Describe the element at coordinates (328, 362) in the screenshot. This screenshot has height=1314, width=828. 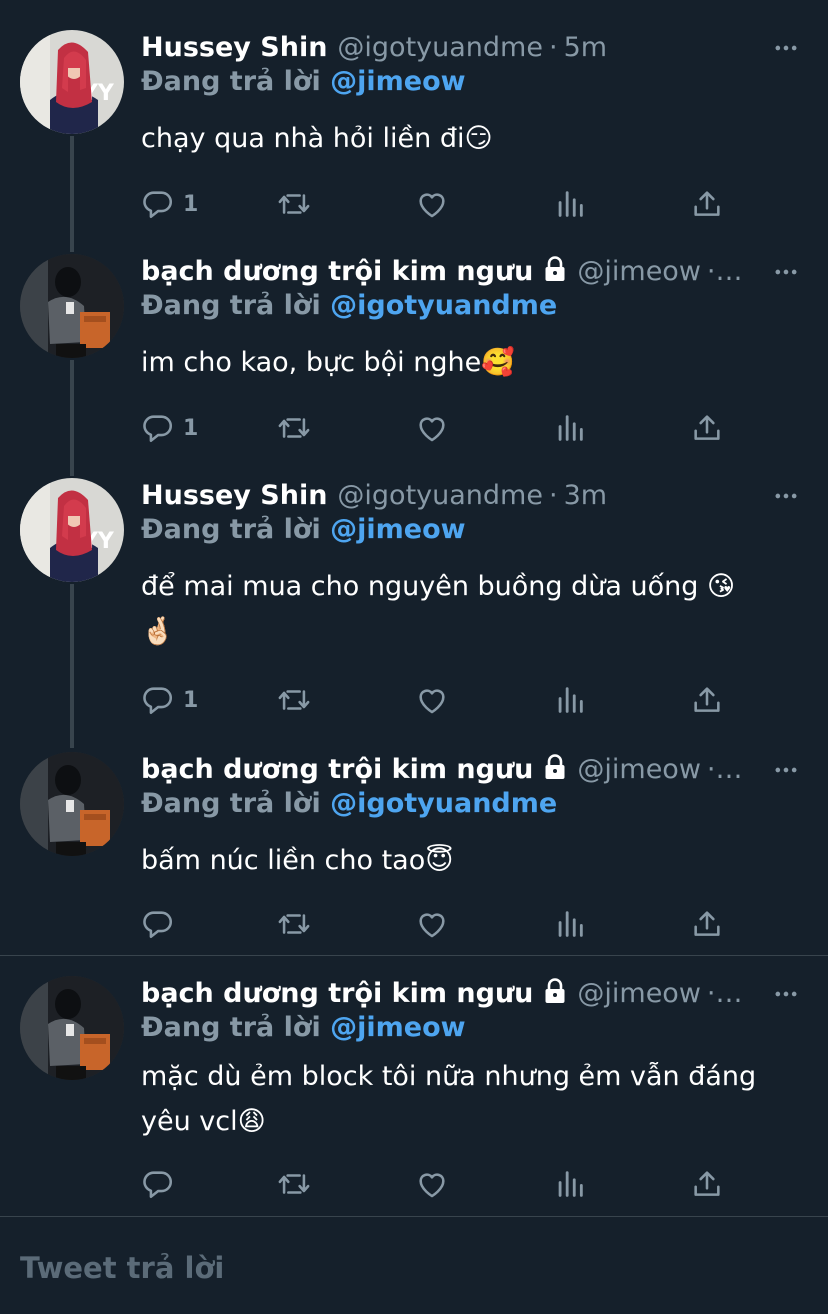
I see `tweet-text: im cho kao, bực bội nghe🥰` at that location.